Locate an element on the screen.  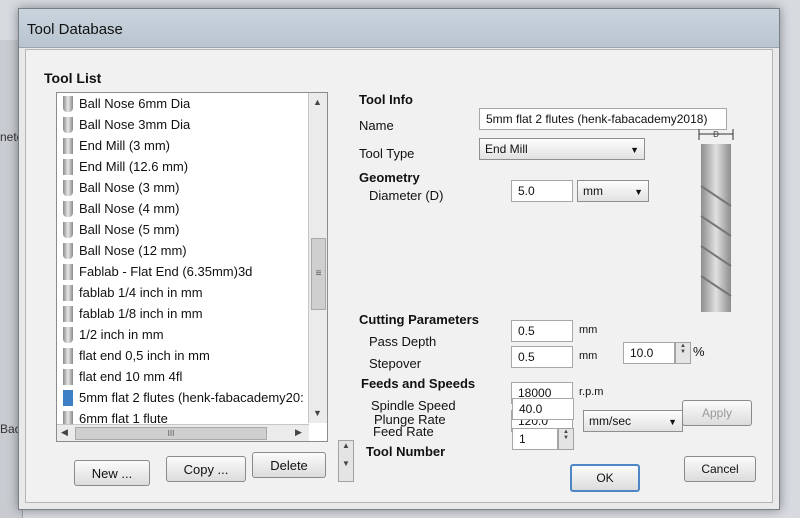
diameter-label: Diameter (D) is located at coordinates (406, 195).